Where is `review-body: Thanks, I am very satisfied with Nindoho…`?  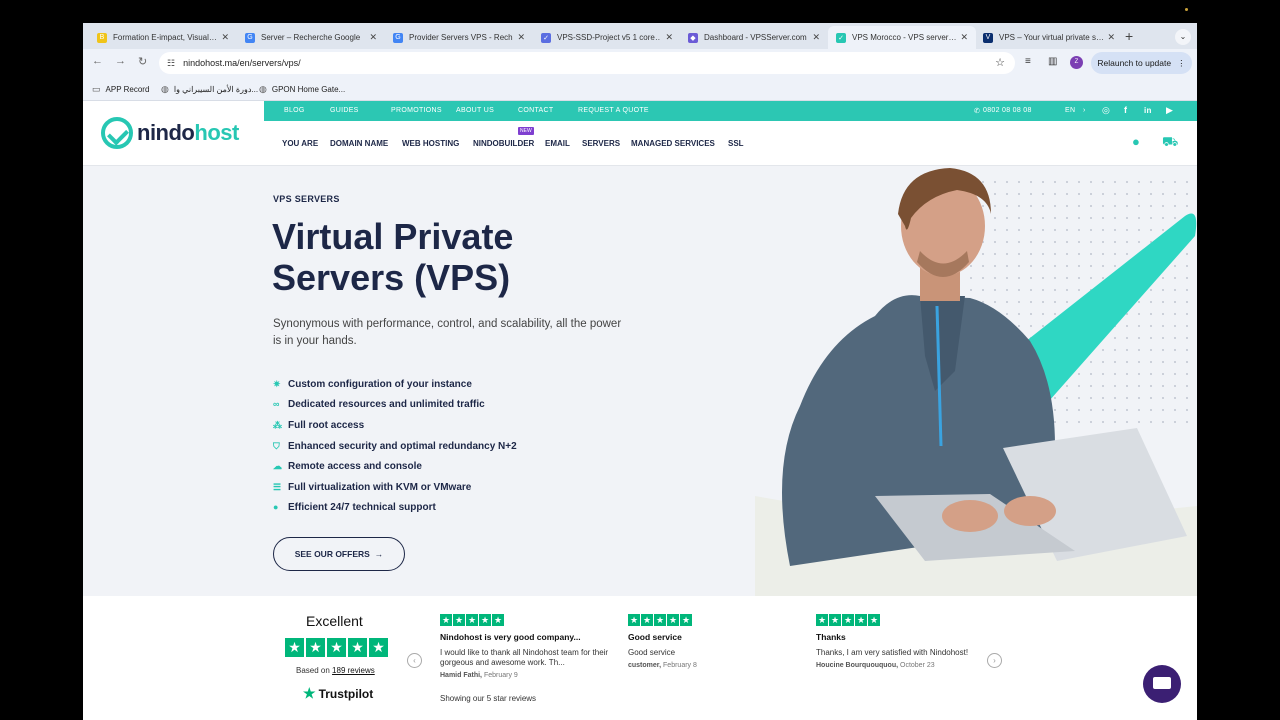 review-body: Thanks, I am very satisfied with Nindoho… is located at coordinates (892, 652).